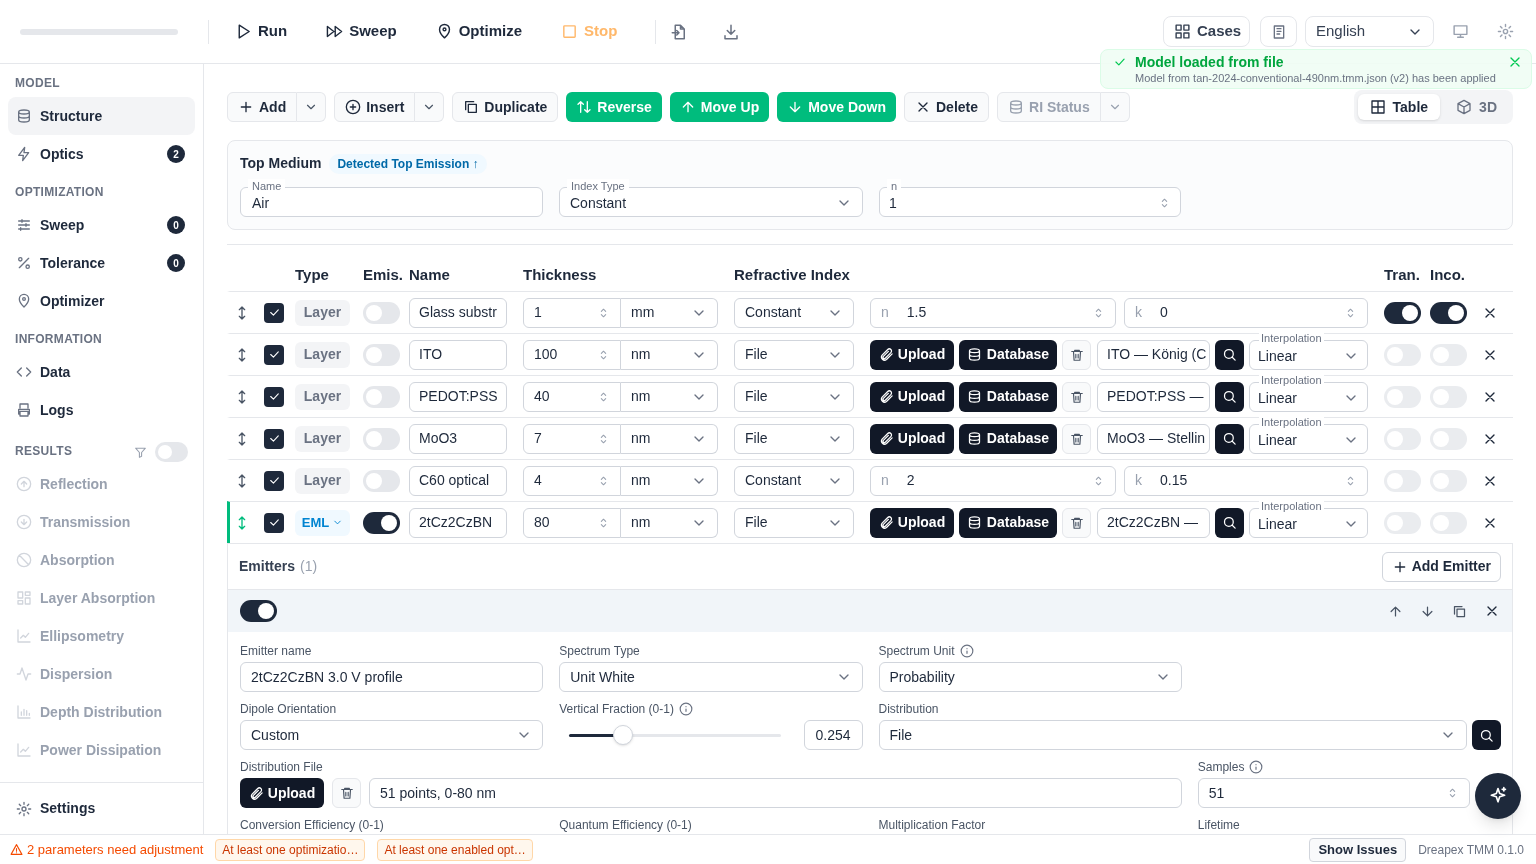 The height and width of the screenshot is (864, 1536). What do you see at coordinates (101, 410) in the screenshot?
I see `sidebar-item: Logs` at bounding box center [101, 410].